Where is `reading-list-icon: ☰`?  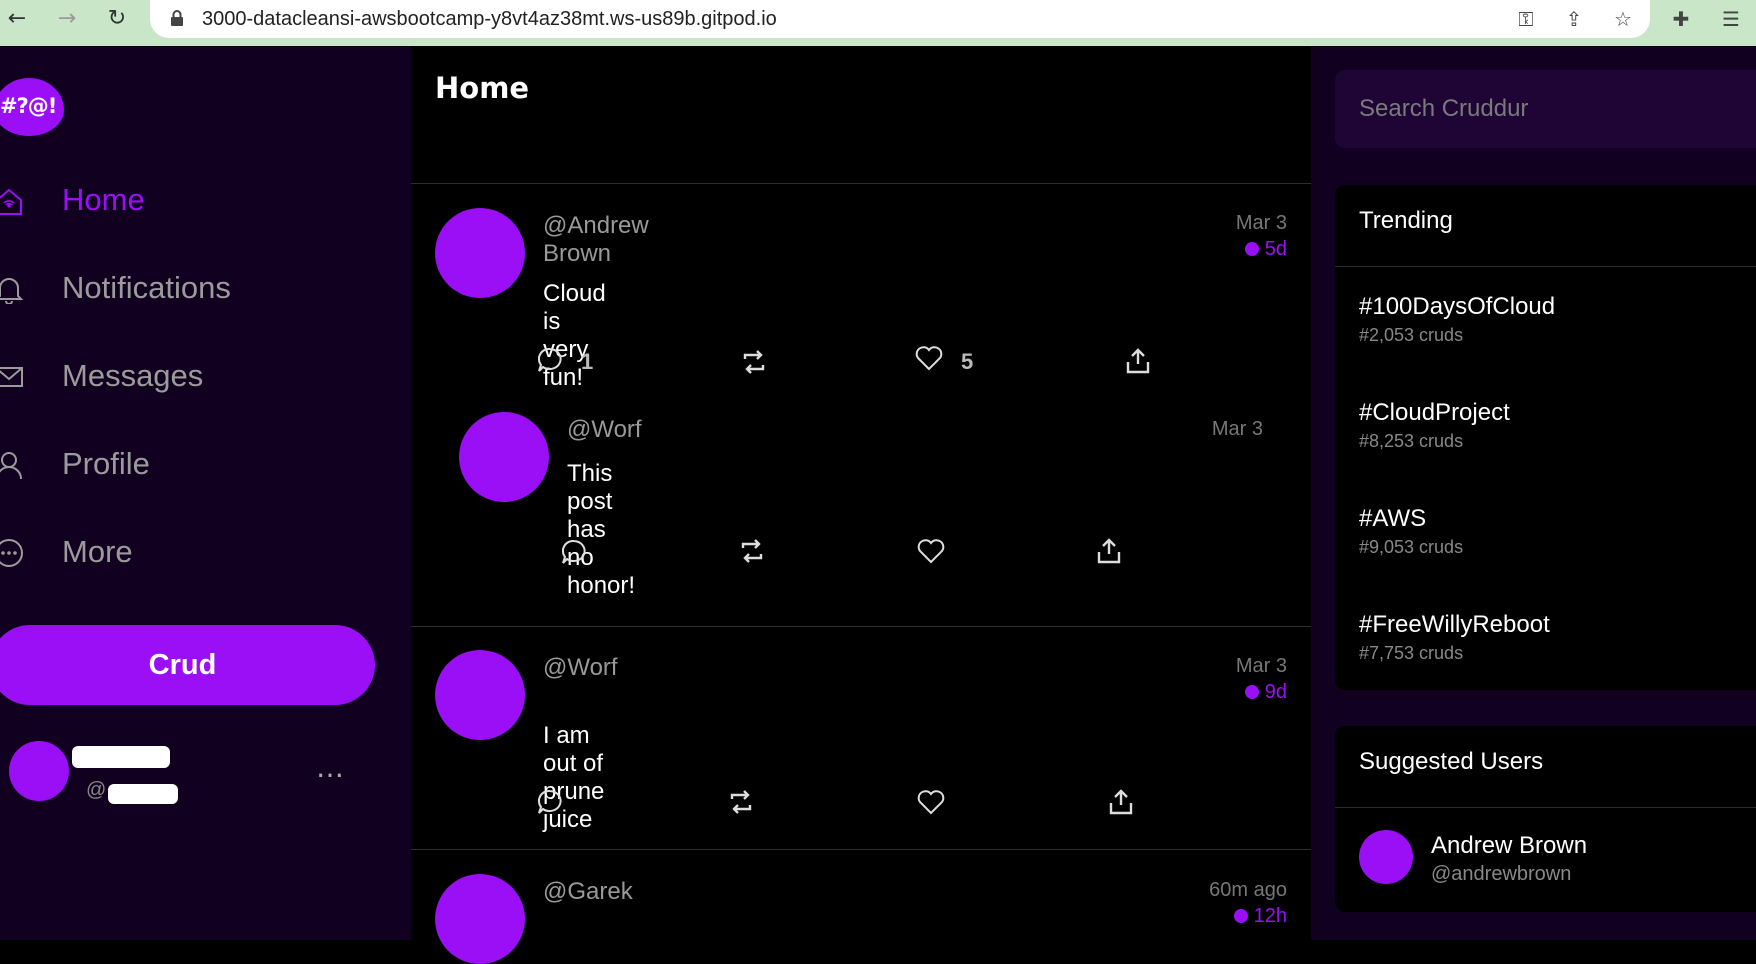
reading-list-icon: ☰ is located at coordinates (1731, 19).